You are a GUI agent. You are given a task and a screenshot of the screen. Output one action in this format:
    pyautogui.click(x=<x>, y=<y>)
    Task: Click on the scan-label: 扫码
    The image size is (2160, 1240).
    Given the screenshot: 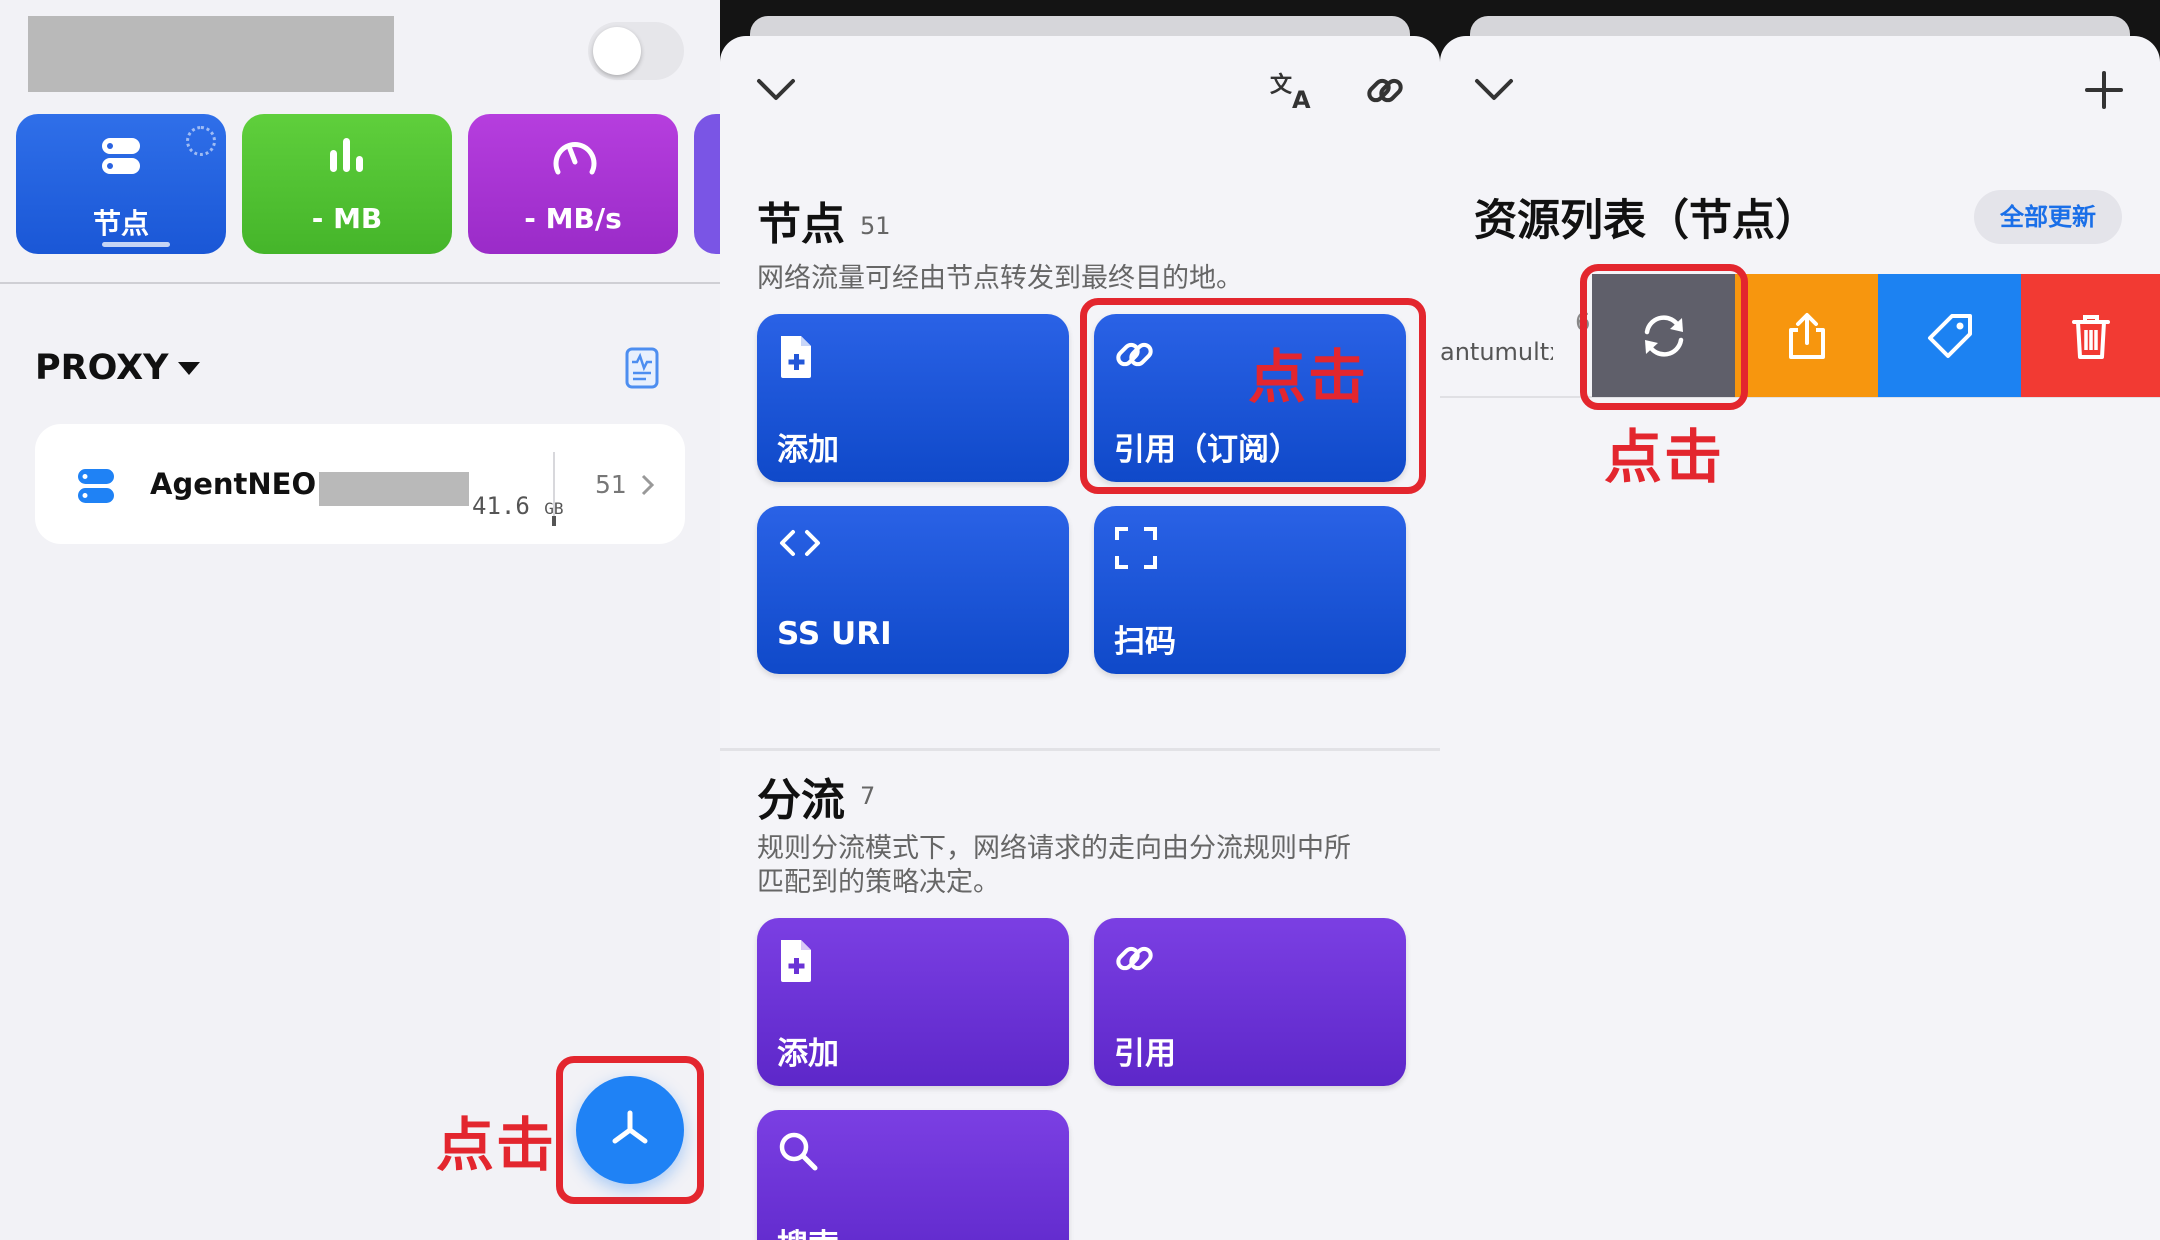 What is the action you would take?
    pyautogui.click(x=1145, y=642)
    